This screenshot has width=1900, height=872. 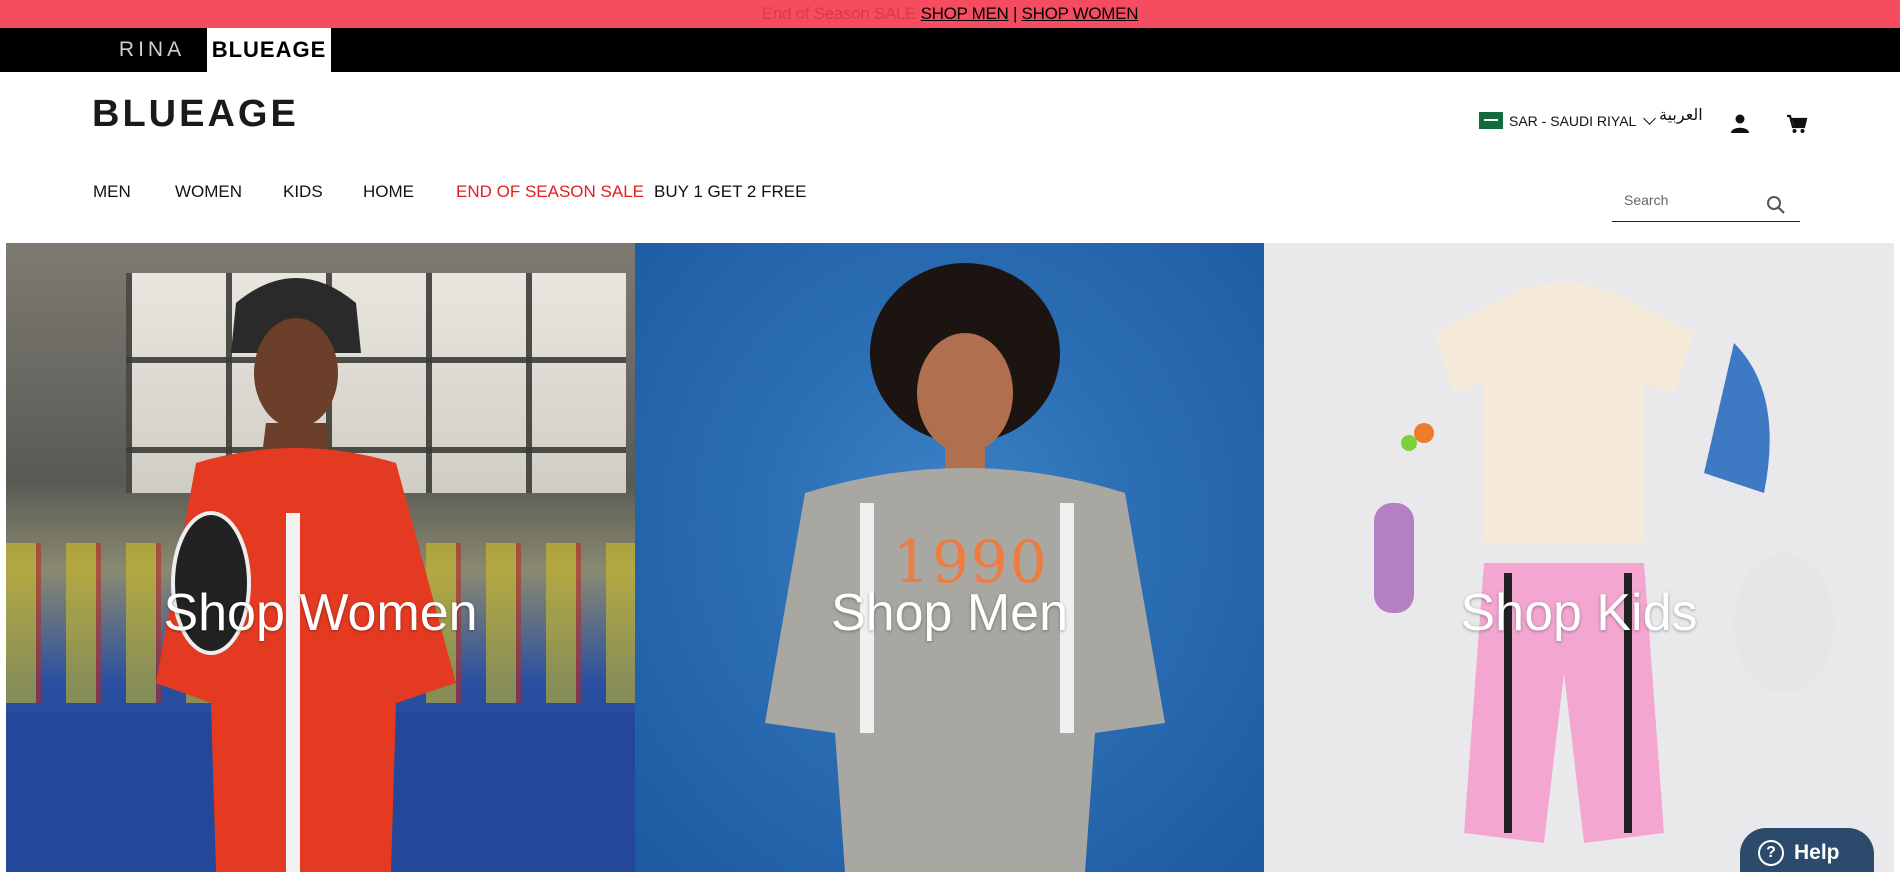 I want to click on search-box, so click(x=1706, y=203).